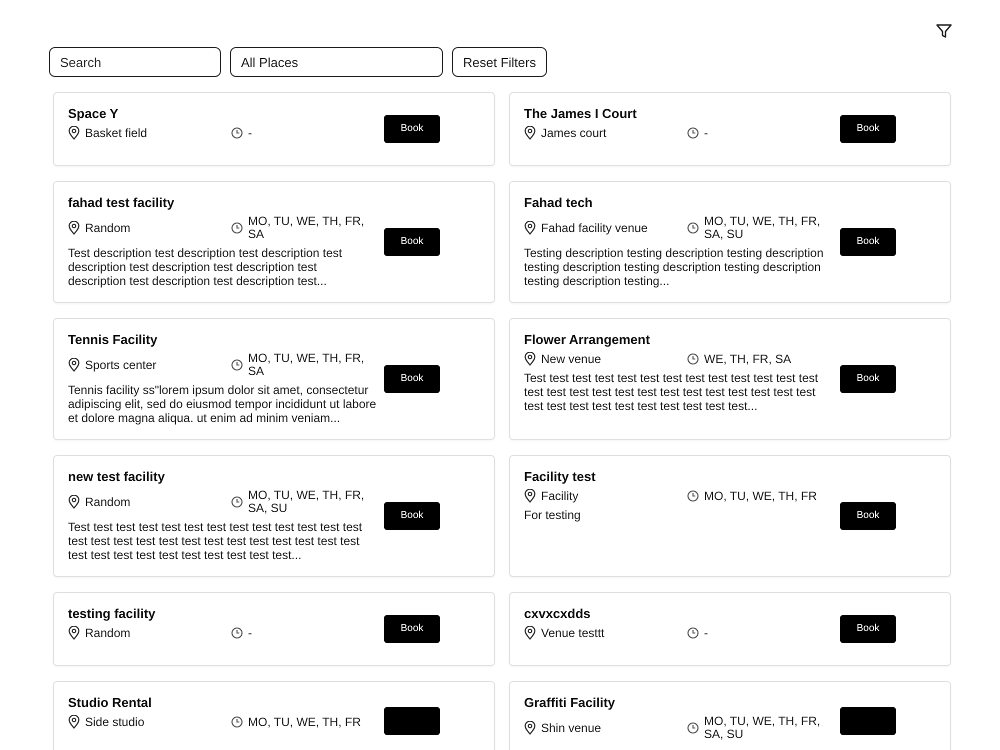 The width and height of the screenshot is (1000, 750). What do you see at coordinates (748, 359) in the screenshot?
I see `days-text: WE, TH, FR, SA` at bounding box center [748, 359].